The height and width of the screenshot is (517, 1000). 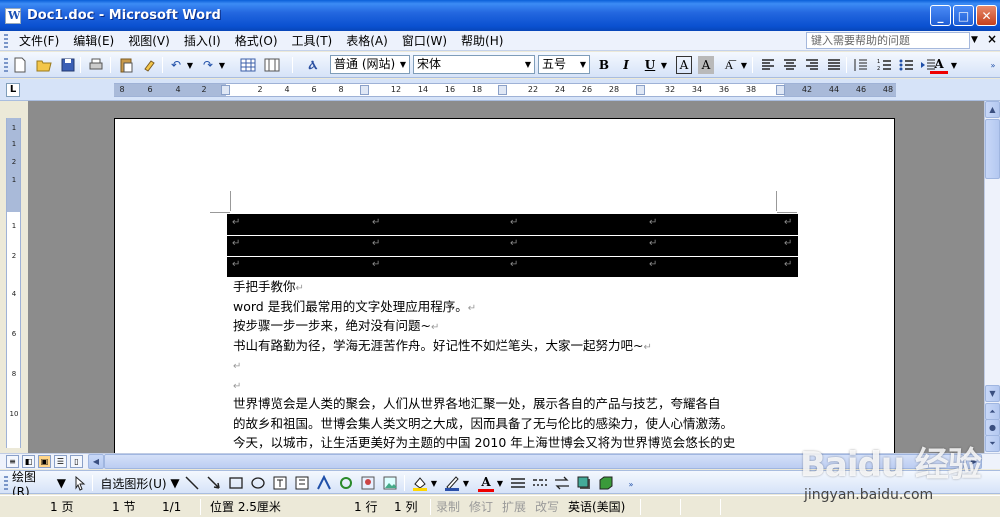 What do you see at coordinates (192, 483) in the screenshot?
I see `line-tool-icon` at bounding box center [192, 483].